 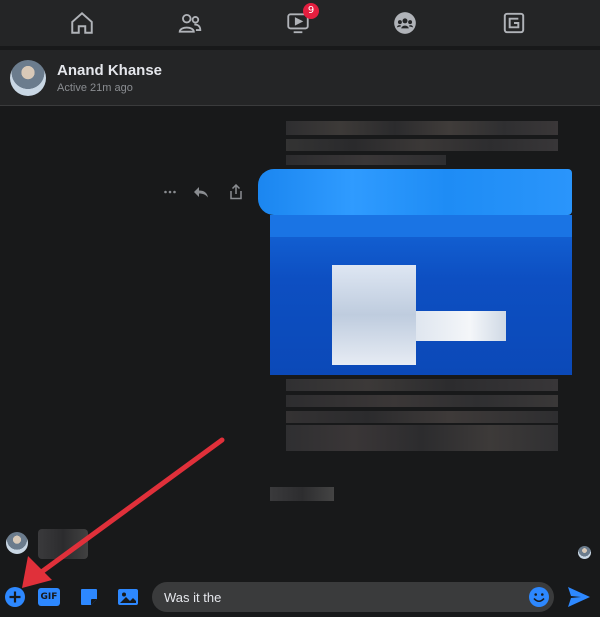 What do you see at coordinates (584, 552) in the screenshot?
I see `read-receipt-avatar` at bounding box center [584, 552].